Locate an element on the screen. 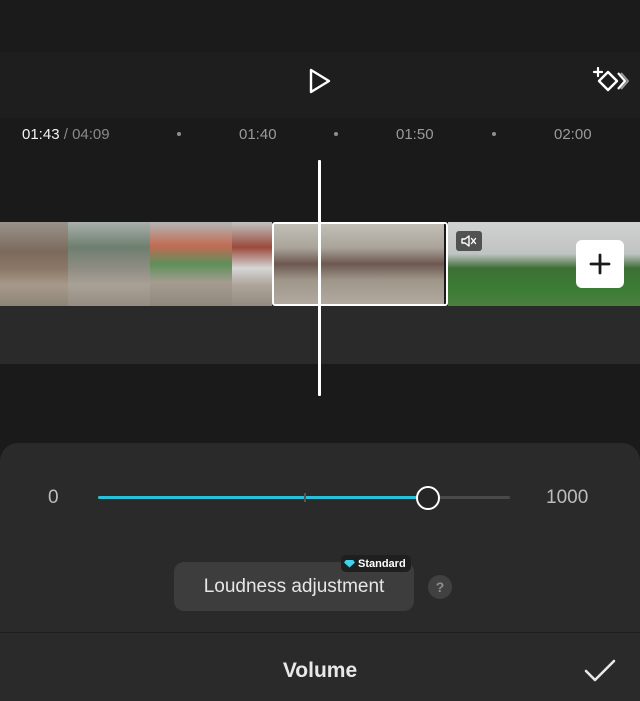 The width and height of the screenshot is (640, 701). total-time: 04:09 is located at coordinates (91, 134).